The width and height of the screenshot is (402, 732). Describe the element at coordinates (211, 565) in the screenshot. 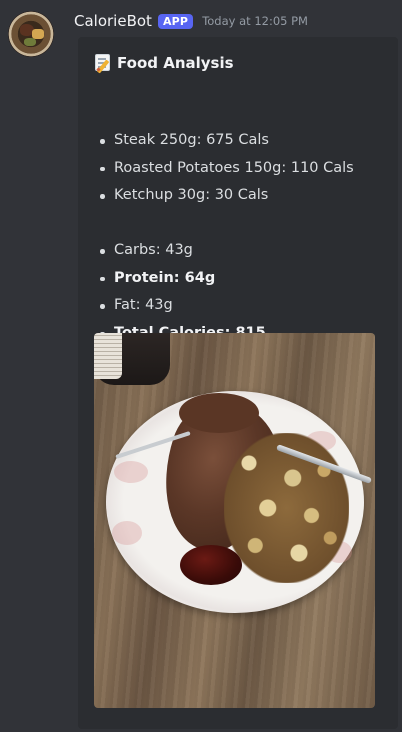

I see `ketchup` at that location.